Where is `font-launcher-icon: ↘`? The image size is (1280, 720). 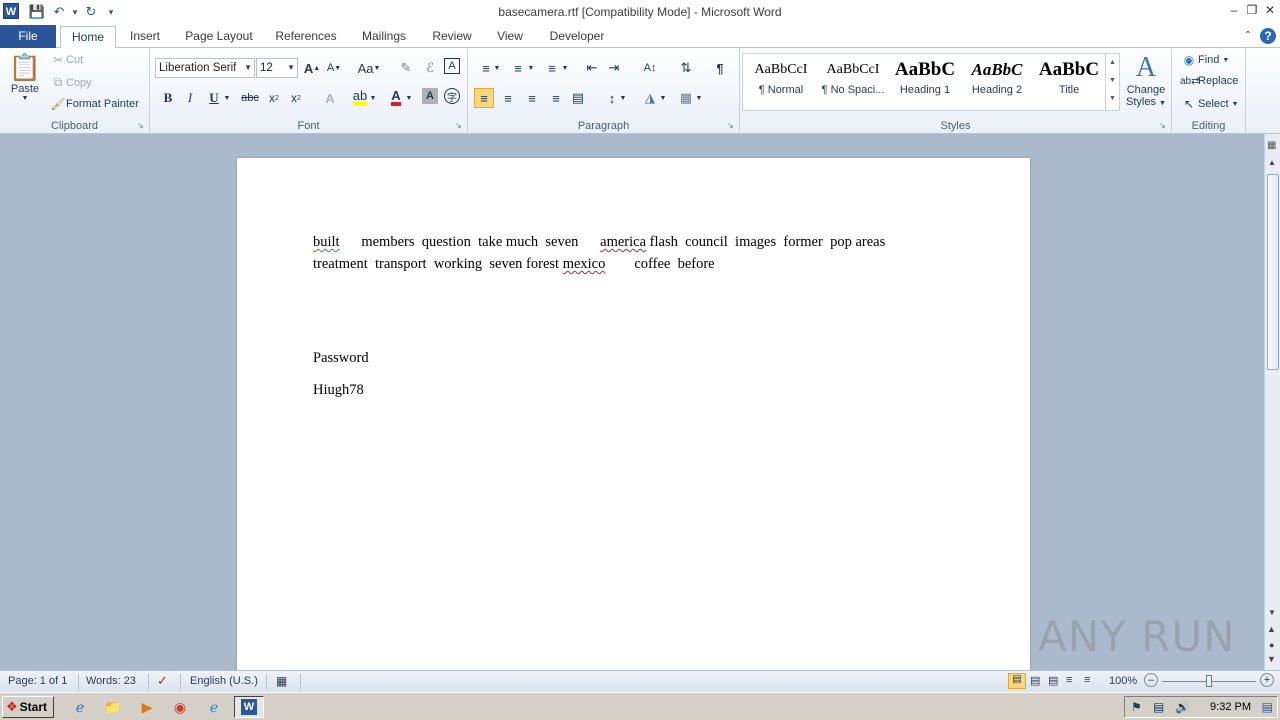
font-launcher-icon: ↘ is located at coordinates (459, 126).